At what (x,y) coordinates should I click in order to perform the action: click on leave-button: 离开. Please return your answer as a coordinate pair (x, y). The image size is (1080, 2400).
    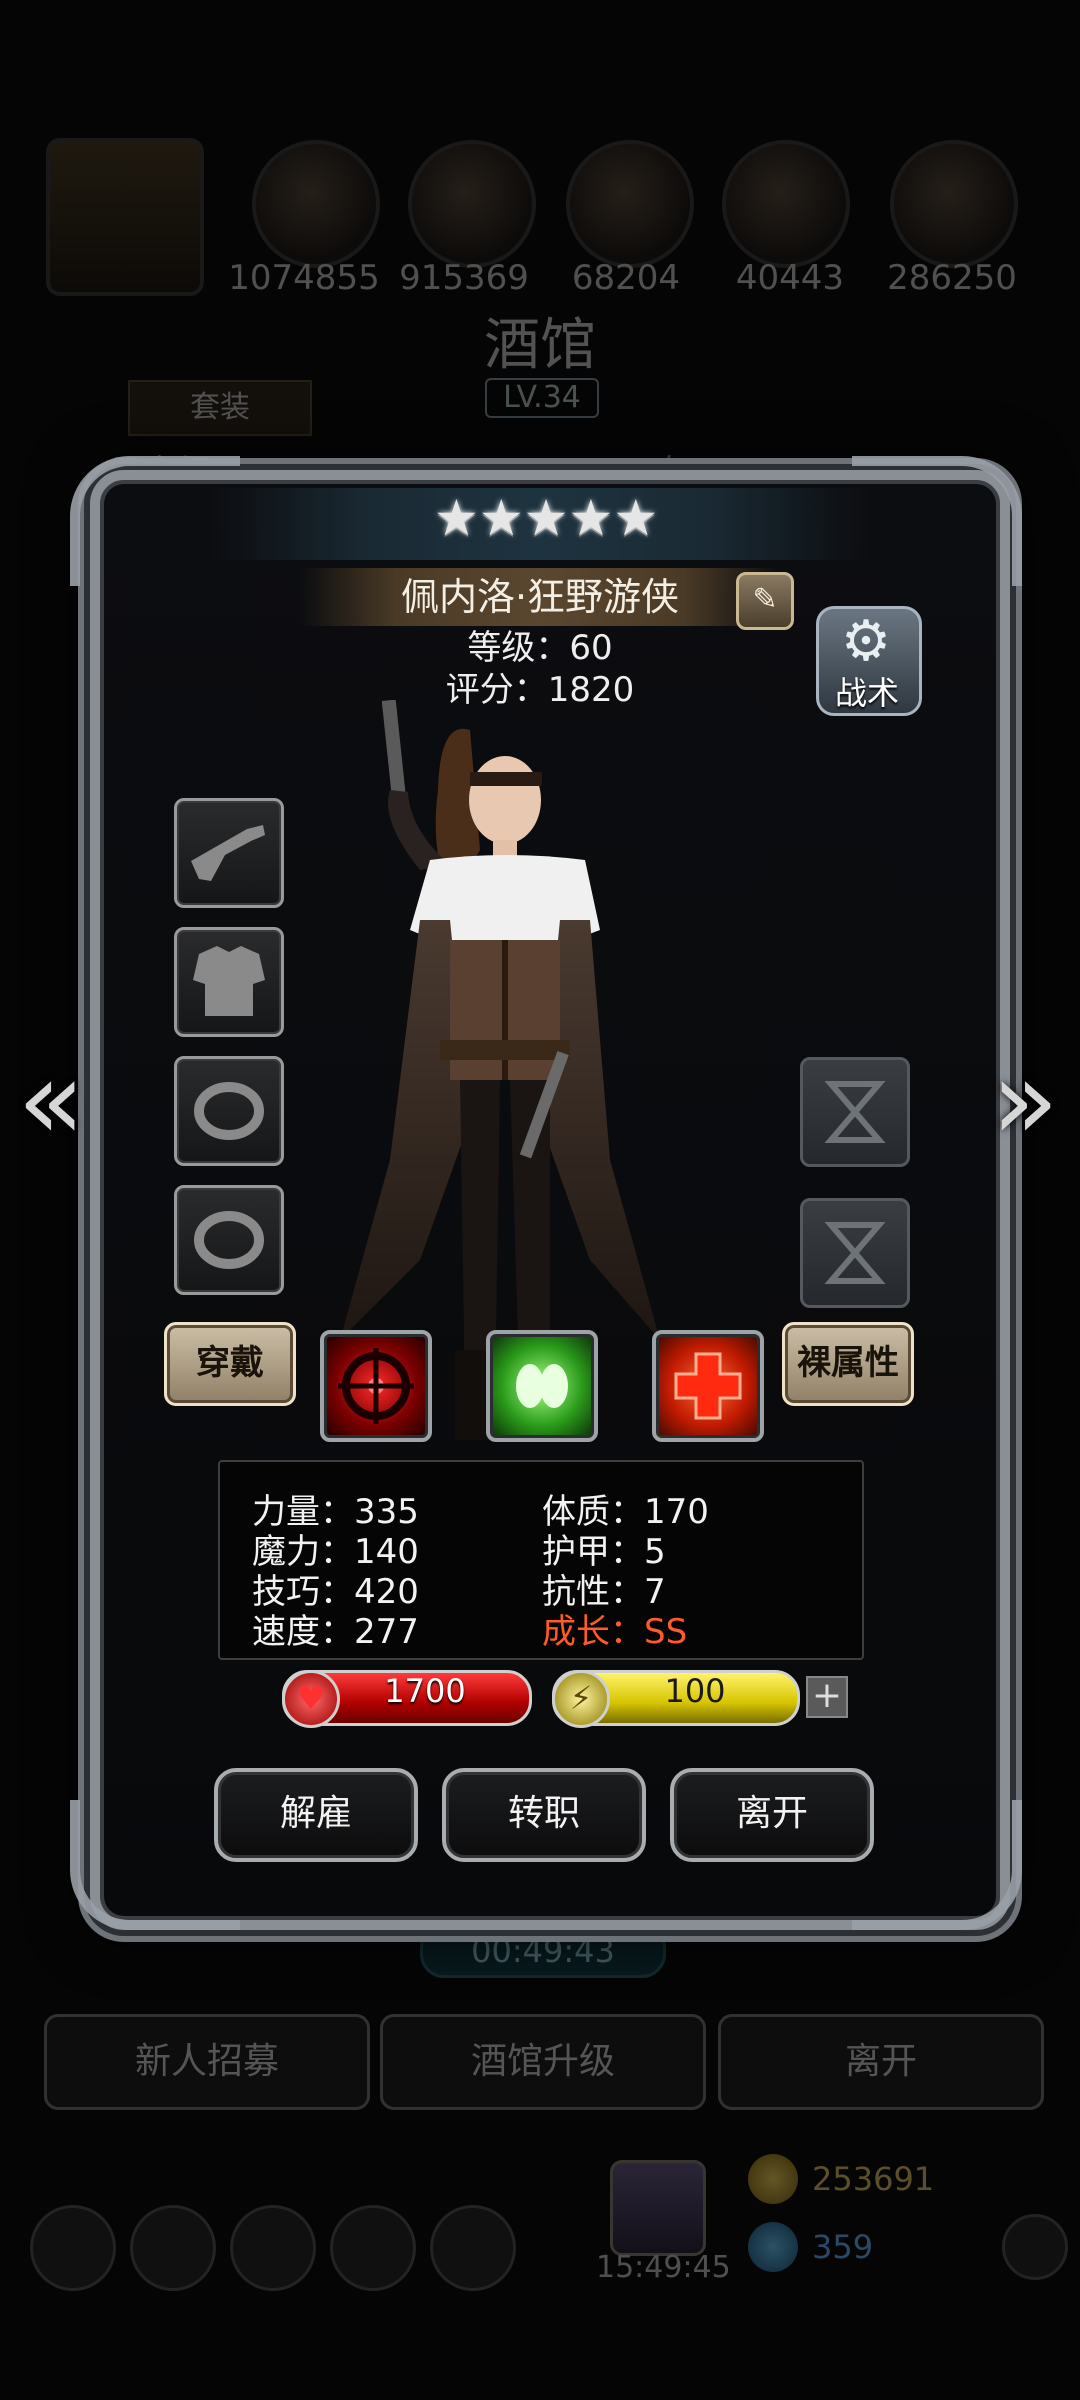
    Looking at the image, I should click on (772, 1815).